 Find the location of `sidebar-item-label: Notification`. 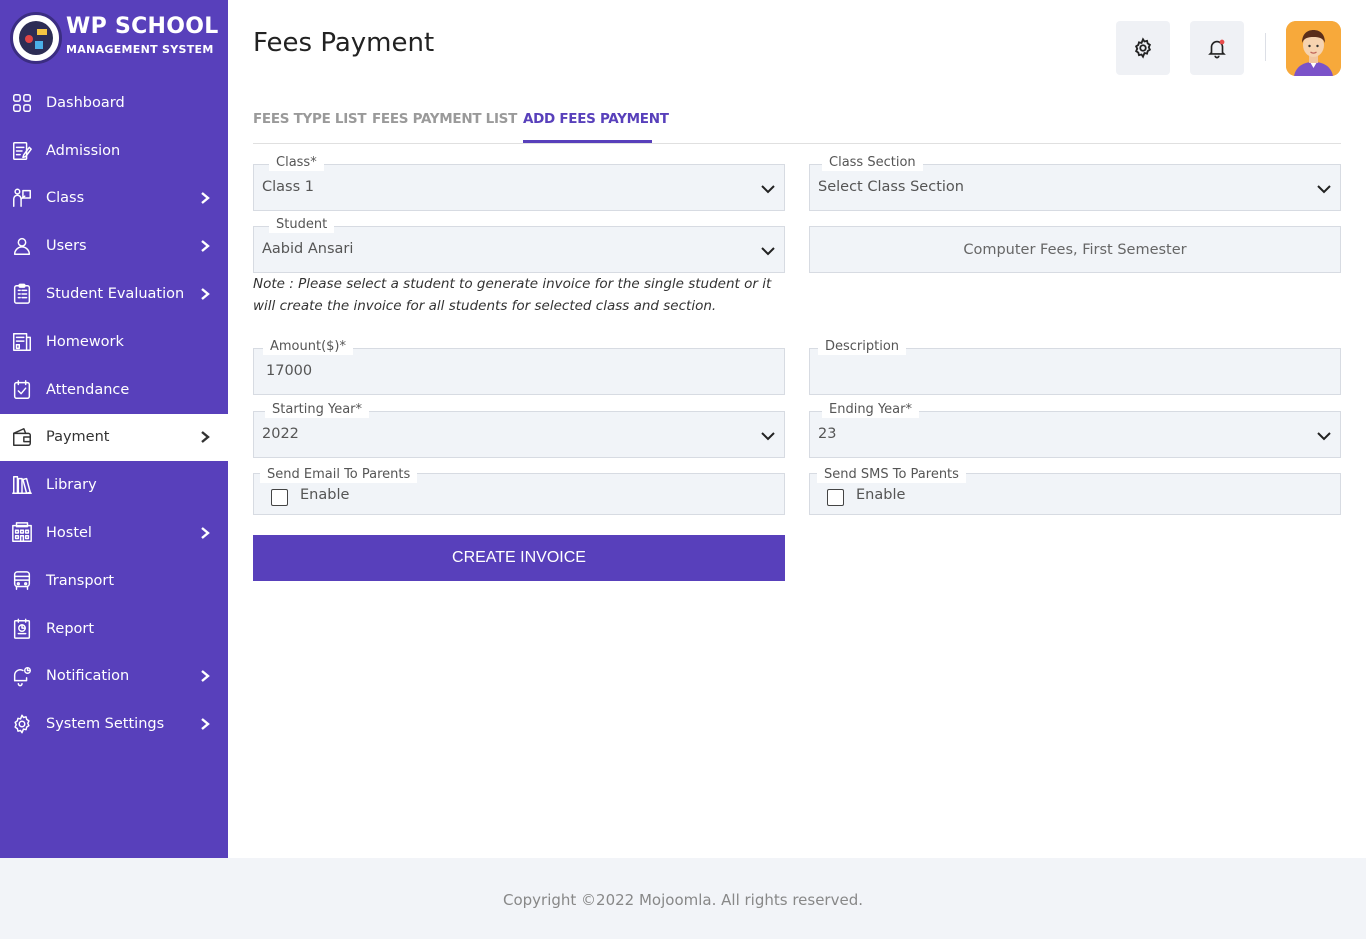

sidebar-item-label: Notification is located at coordinates (88, 676).